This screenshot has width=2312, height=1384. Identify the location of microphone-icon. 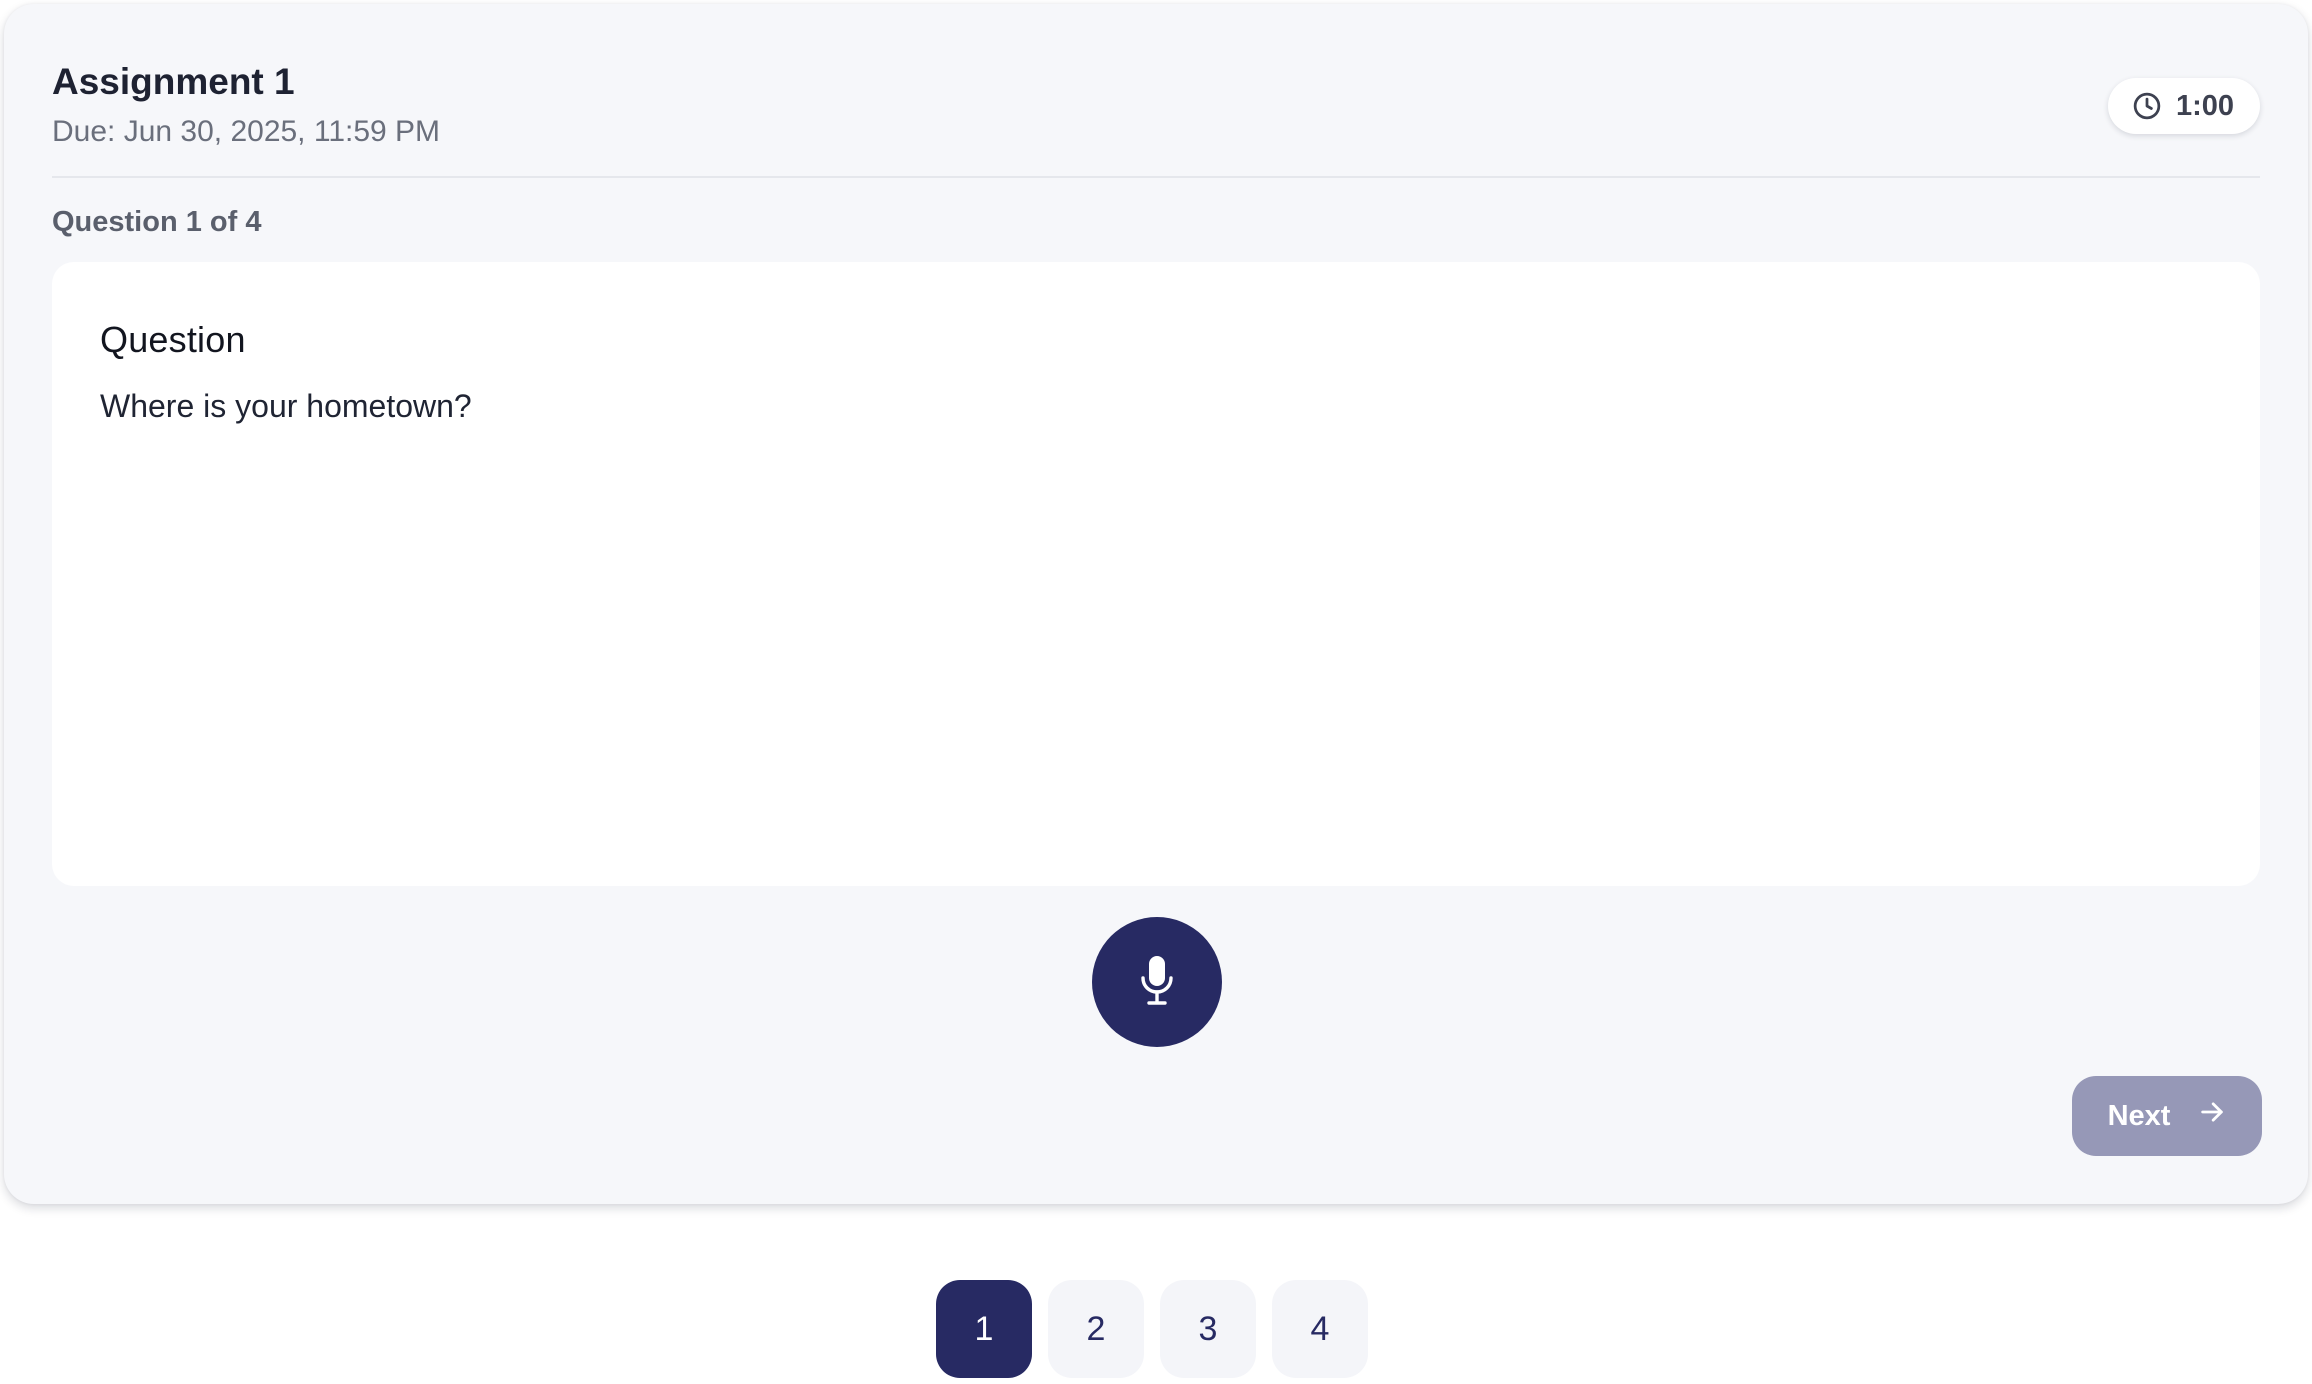
(1157, 982).